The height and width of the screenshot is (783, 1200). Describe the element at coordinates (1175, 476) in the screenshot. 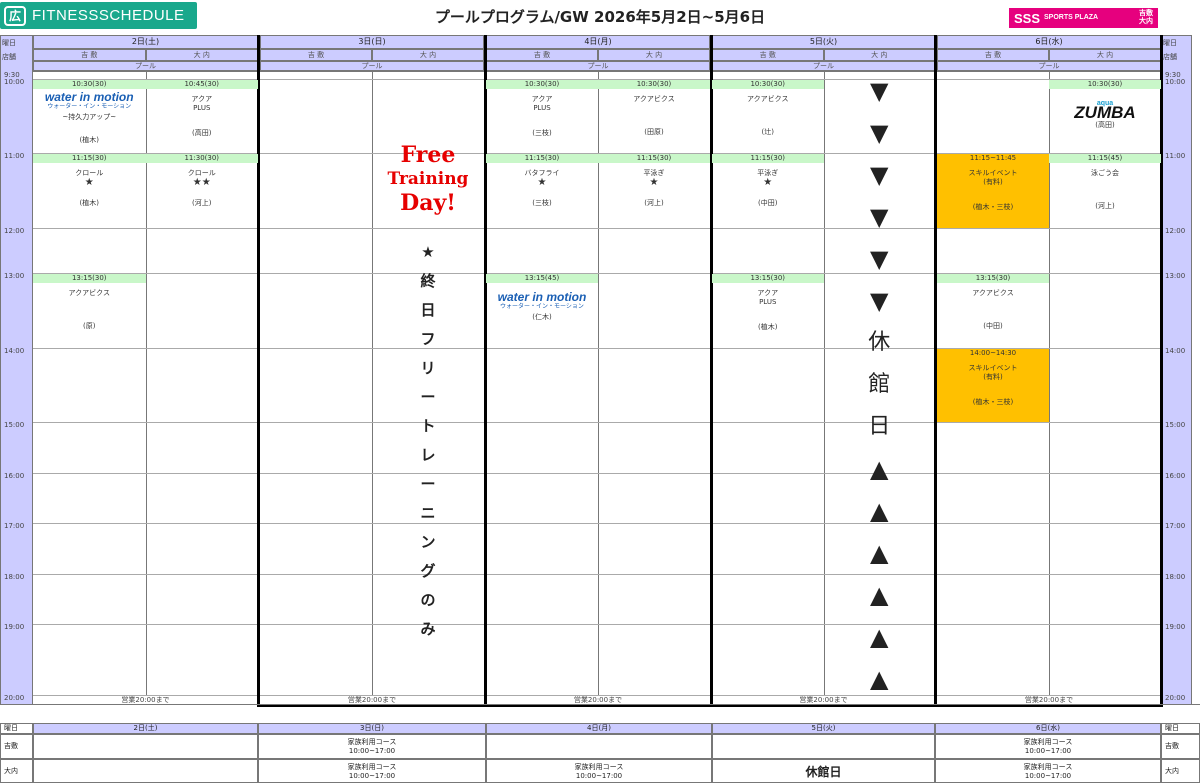

I see `right-time-label: 16:00` at that location.